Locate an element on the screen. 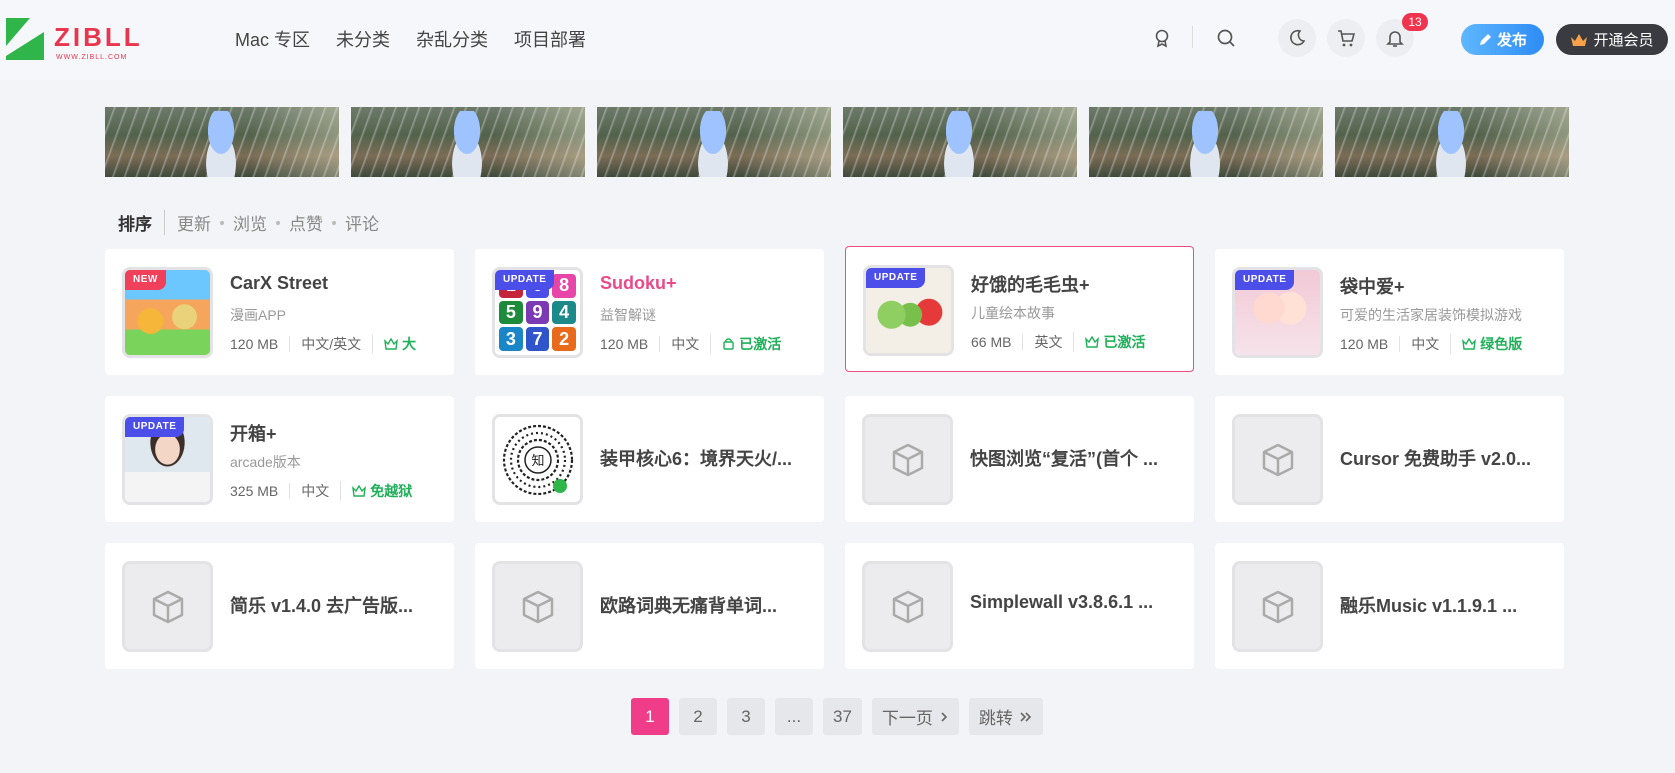  post-title: 好饿的毛毛虫+ is located at coordinates (1030, 284).